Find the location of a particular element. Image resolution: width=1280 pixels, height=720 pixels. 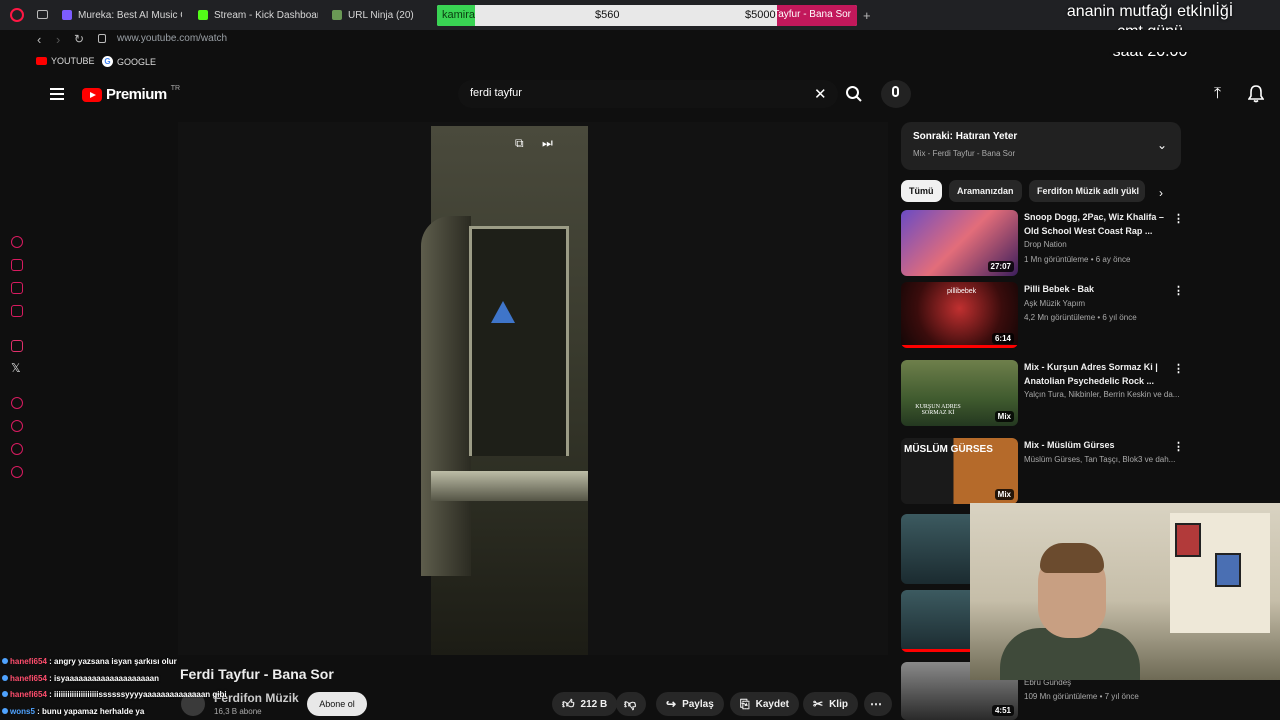

logo-region: TR is located at coordinates (175, 88).